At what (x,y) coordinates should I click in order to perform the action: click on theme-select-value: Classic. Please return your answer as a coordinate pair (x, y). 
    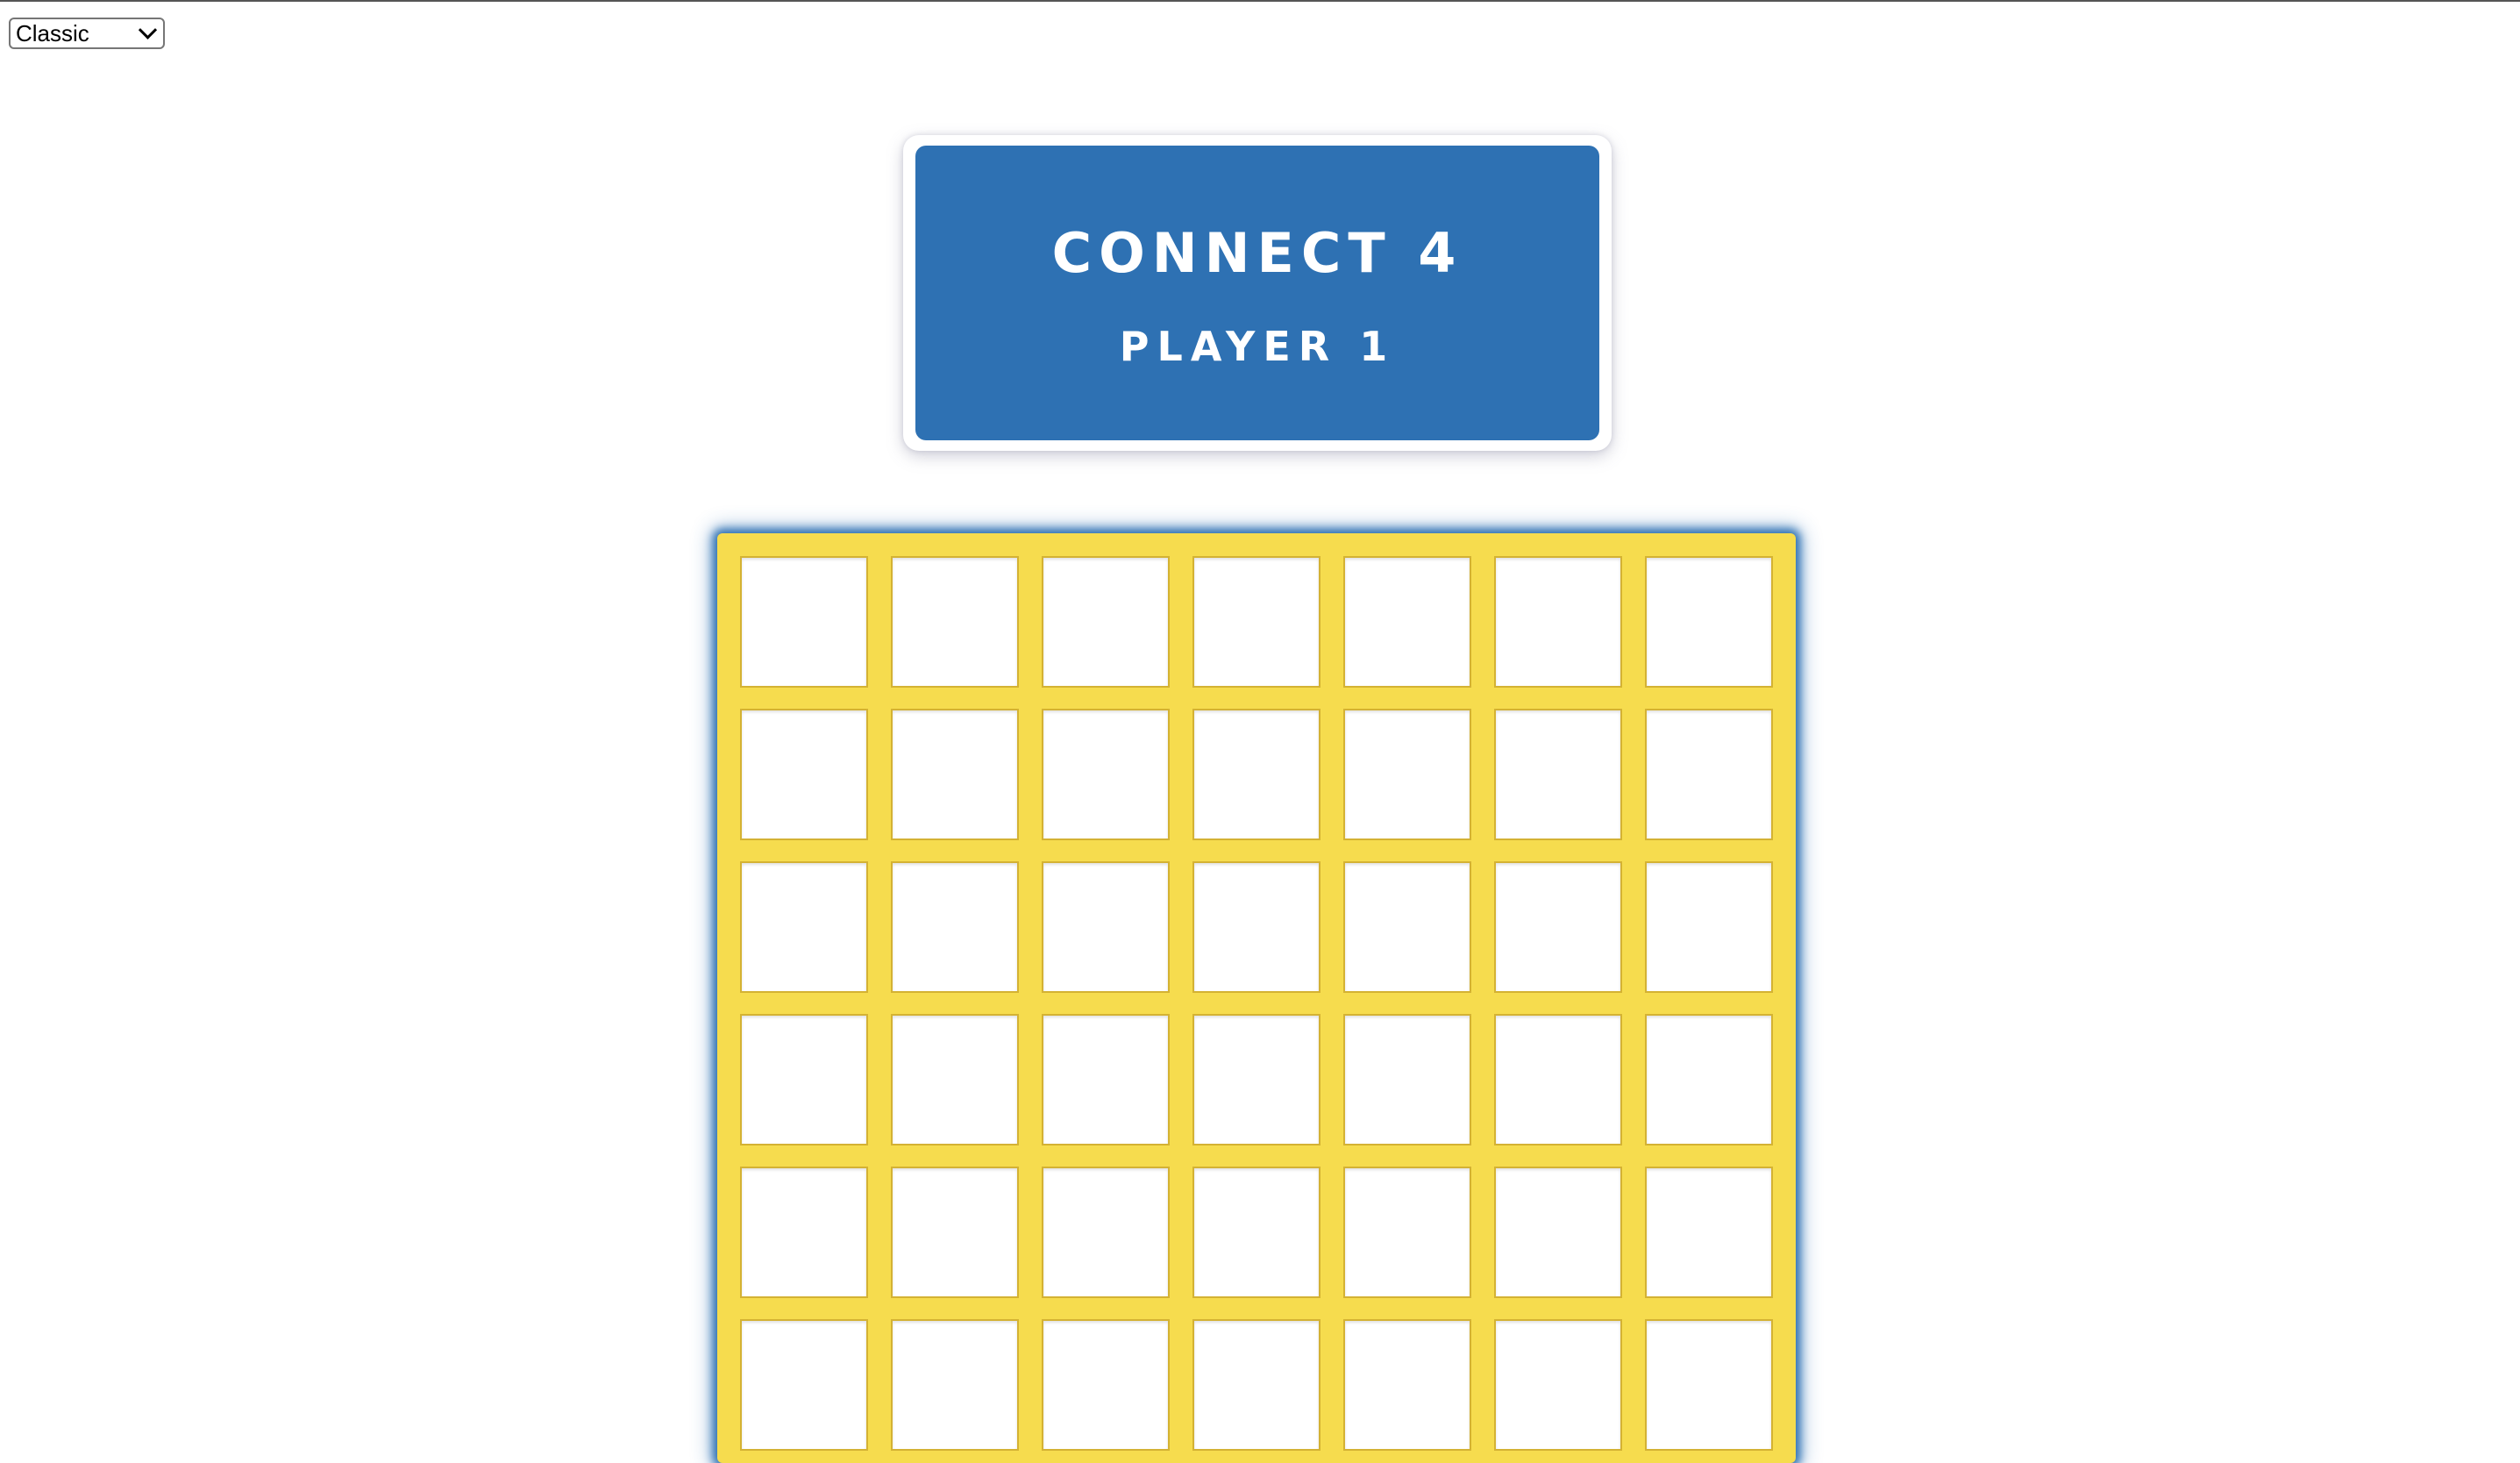
    Looking at the image, I should click on (52, 32).